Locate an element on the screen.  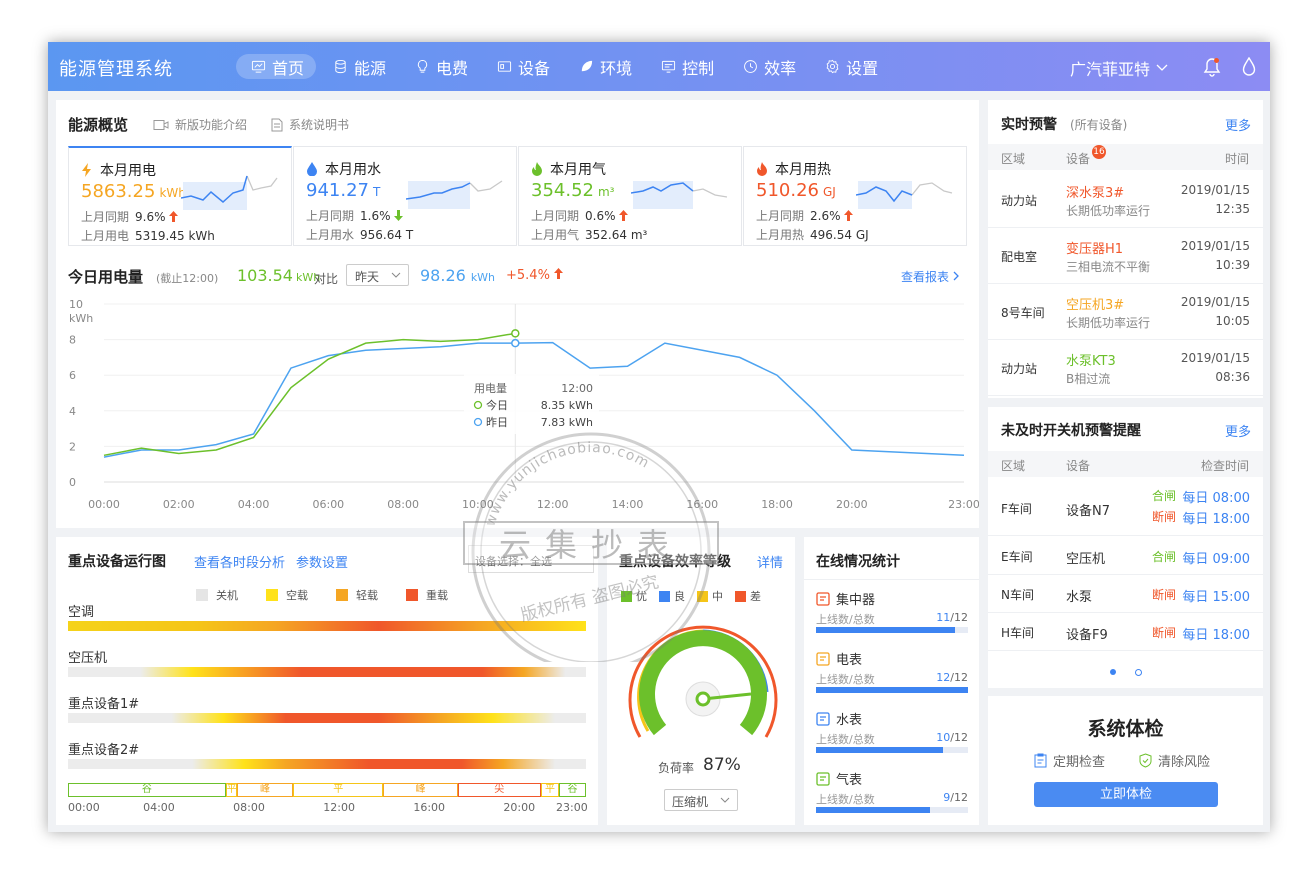
nav-efficiency: 效率 is located at coordinates (768, 66).